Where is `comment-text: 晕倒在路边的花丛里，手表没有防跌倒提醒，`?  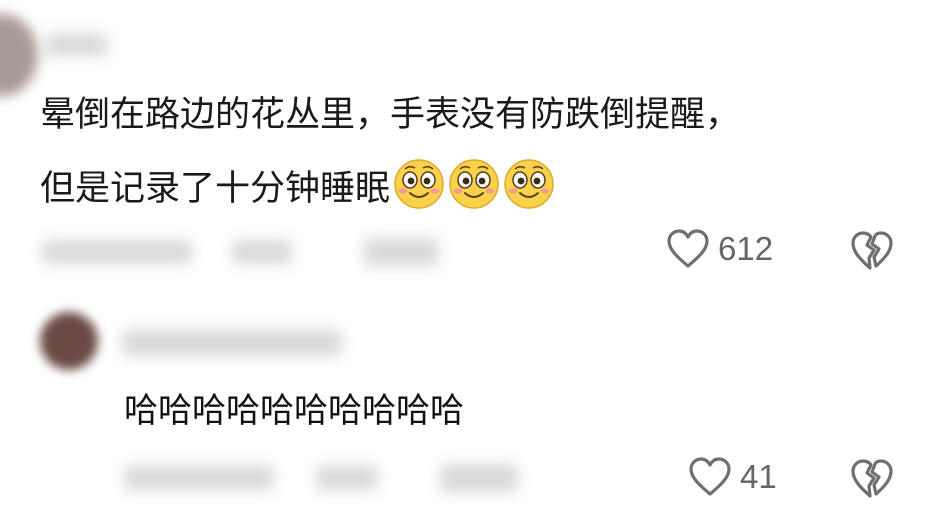
comment-text: 晕倒在路边的花丛里，手表没有防跌倒提醒， is located at coordinates (390, 115).